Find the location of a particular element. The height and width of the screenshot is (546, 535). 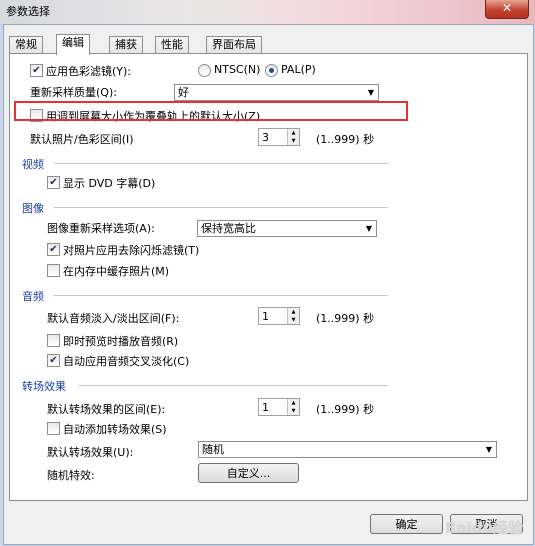

default-transition-select: 随机 ▼ is located at coordinates (347, 449).